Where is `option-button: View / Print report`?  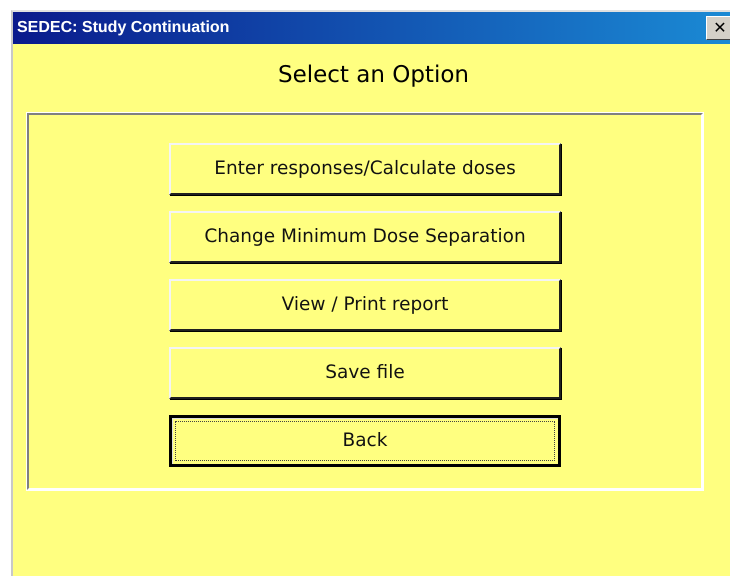 option-button: View / Print report is located at coordinates (365, 304).